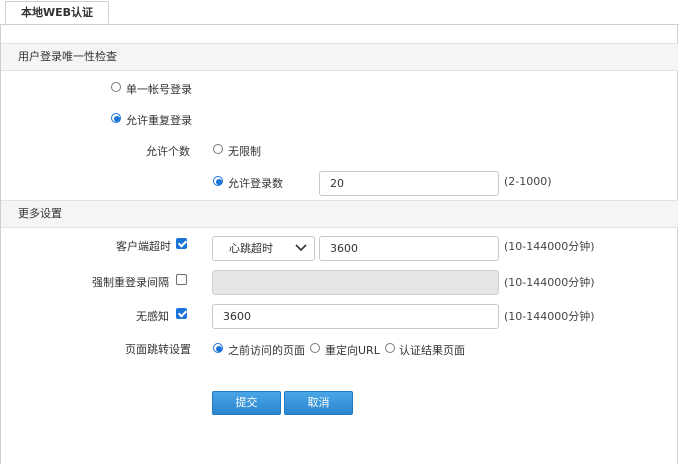 Image resolution: width=679 pixels, height=464 pixels. Describe the element at coordinates (432, 350) in the screenshot. I see `redirect-auth-result-label: 认证结果页面` at that location.